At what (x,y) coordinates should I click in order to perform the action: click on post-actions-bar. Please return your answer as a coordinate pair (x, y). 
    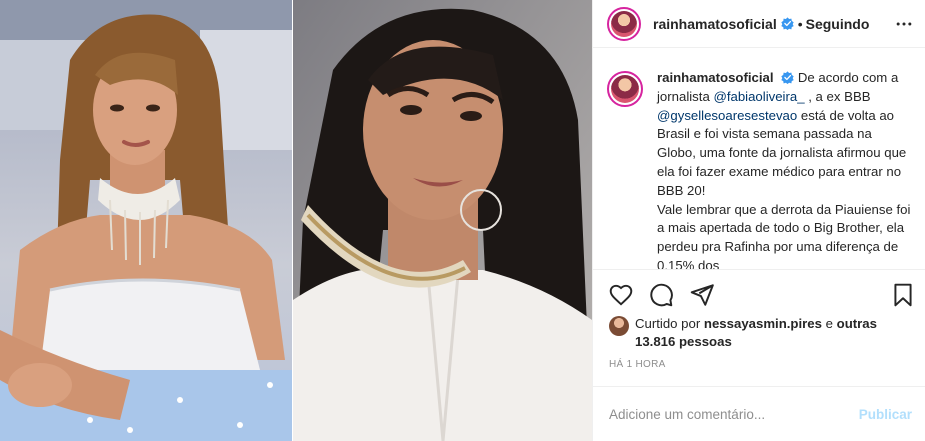
    Looking at the image, I should click on (759, 291).